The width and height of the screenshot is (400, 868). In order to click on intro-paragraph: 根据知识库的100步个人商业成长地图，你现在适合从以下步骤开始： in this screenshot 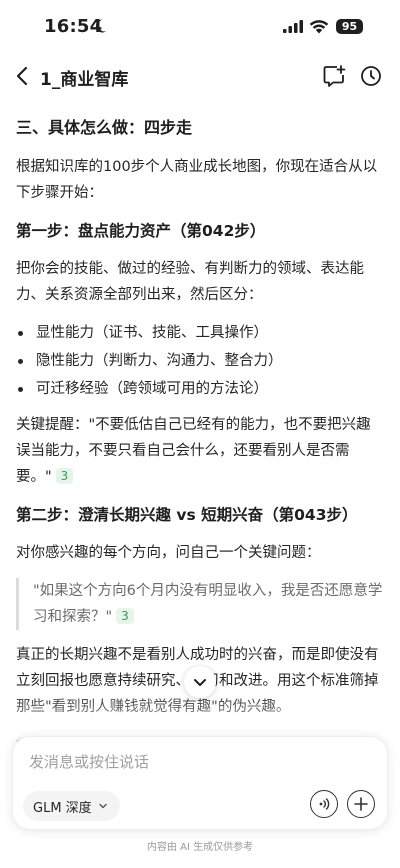, I will do `click(197, 180)`.